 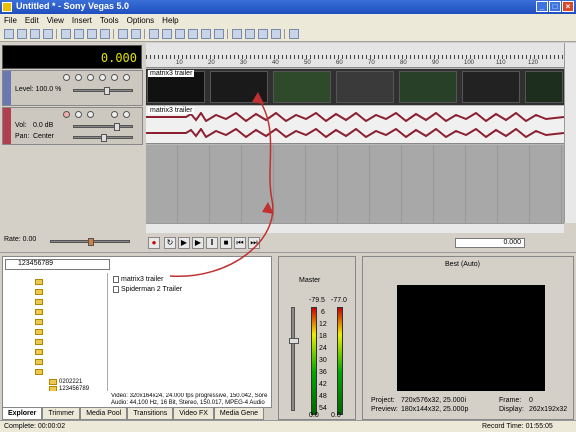 I want to click on folder-tree: 0202221 123456789, so click(x=56, y=332).